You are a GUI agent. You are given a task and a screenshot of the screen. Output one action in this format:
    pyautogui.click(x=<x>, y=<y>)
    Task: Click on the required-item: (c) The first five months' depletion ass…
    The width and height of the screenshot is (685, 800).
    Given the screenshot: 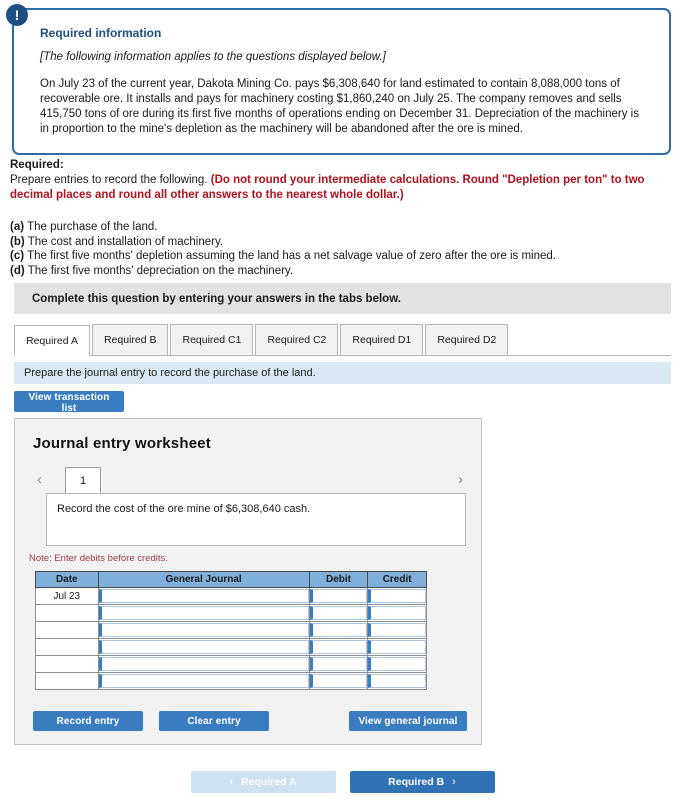 What is the action you would take?
    pyautogui.click(x=340, y=256)
    